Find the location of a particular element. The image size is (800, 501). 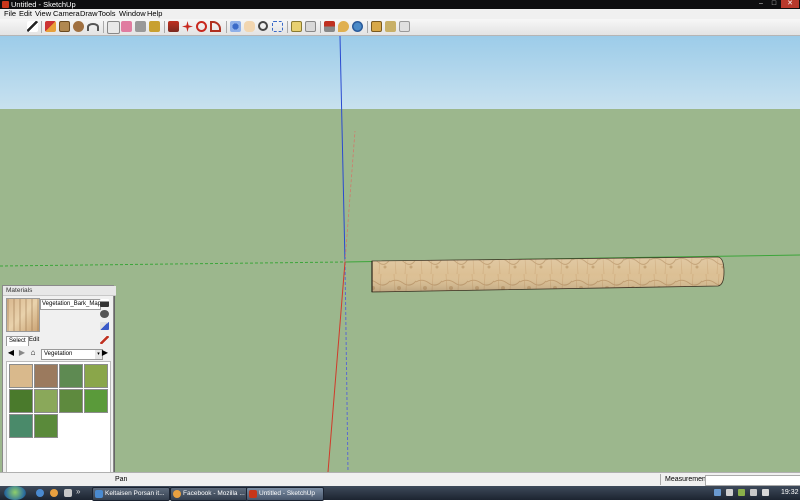

collection-select: Vegetation ▾ is located at coordinates (72, 354).